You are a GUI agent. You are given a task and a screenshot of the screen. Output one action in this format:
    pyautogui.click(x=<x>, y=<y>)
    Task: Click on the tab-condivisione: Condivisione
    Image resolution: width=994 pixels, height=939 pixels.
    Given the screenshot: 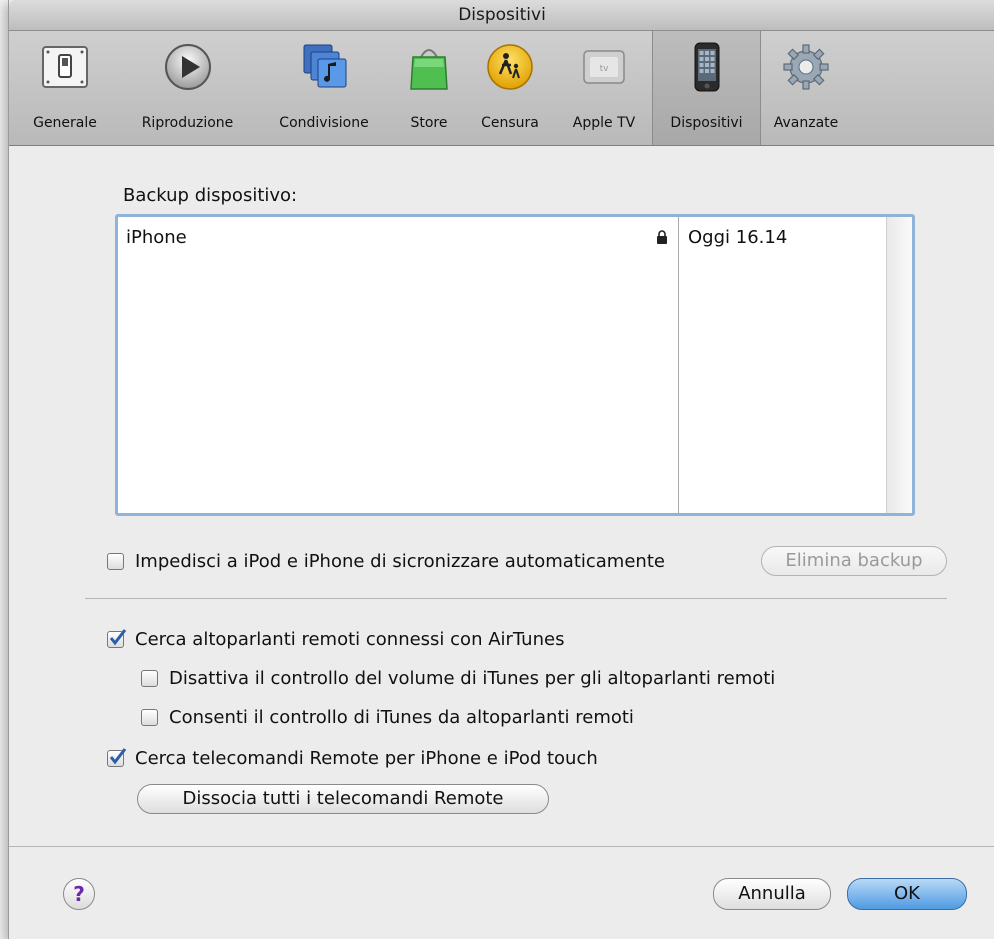 What is the action you would take?
    pyautogui.click(x=324, y=88)
    